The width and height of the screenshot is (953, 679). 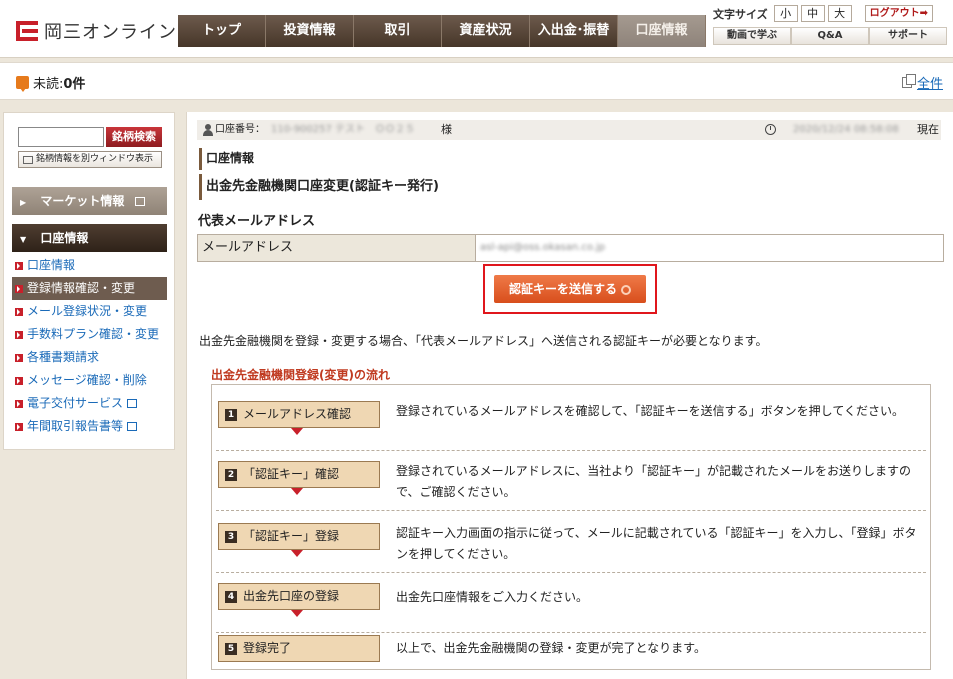 I want to click on brand-name: 岡三オンライン, so click(x=110, y=32).